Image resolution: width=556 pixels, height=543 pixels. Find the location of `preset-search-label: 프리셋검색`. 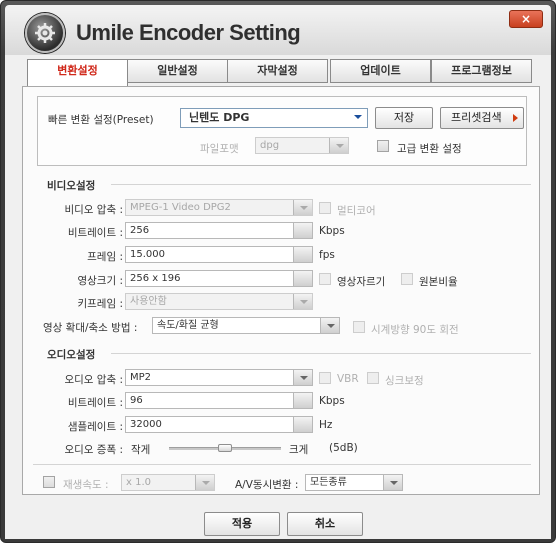

preset-search-label: 프리셋검색 is located at coordinates (476, 117).